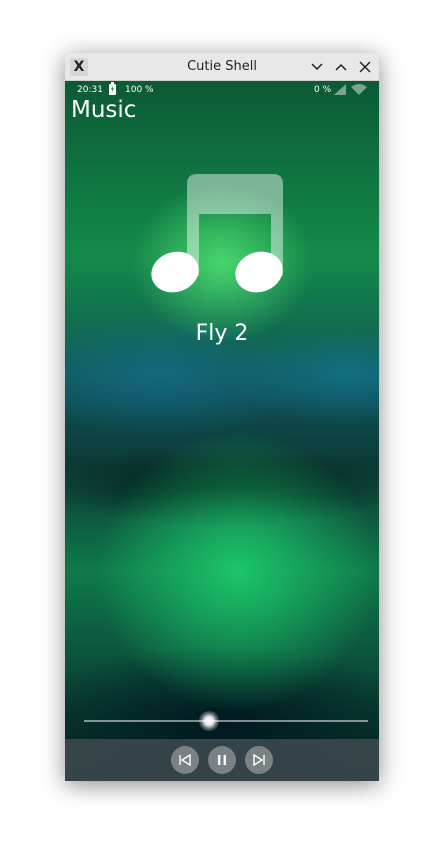  What do you see at coordinates (340, 89) in the screenshot?
I see `cellular-signal-icon` at bounding box center [340, 89].